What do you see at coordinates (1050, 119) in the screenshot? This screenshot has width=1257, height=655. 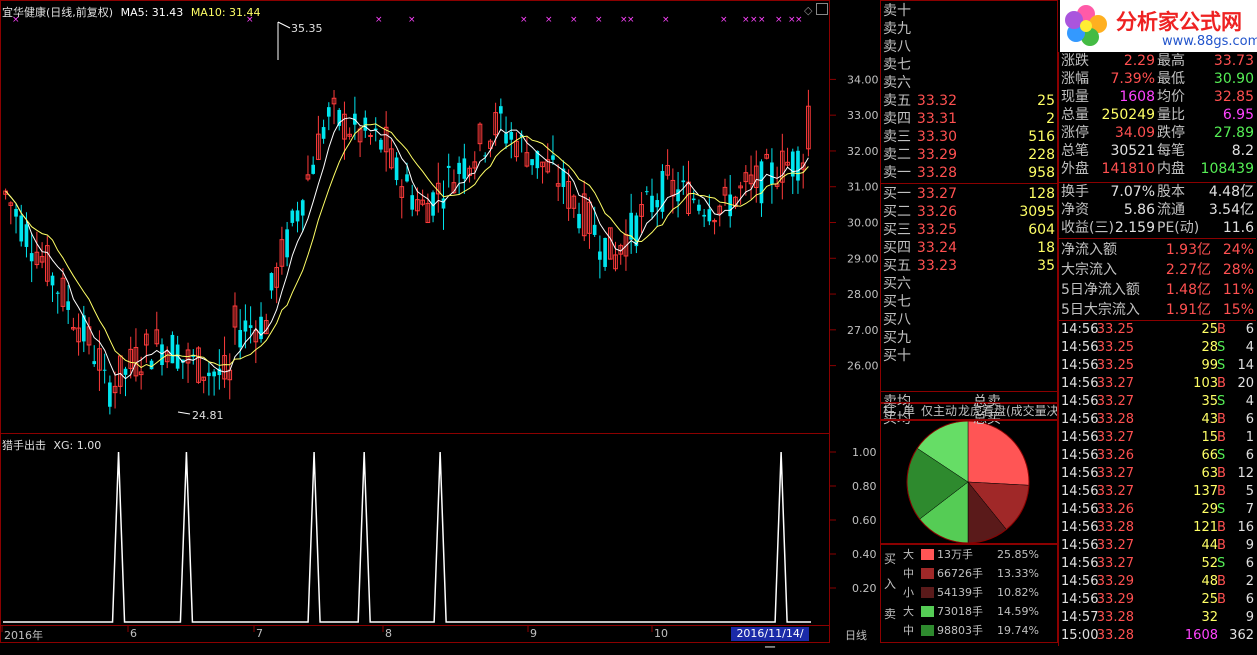 I see `sell-volume: 2` at bounding box center [1050, 119].